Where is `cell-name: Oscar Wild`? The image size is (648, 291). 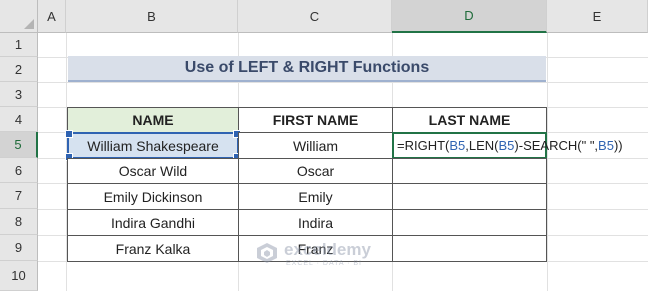
cell-name: Oscar Wild is located at coordinates (153, 171).